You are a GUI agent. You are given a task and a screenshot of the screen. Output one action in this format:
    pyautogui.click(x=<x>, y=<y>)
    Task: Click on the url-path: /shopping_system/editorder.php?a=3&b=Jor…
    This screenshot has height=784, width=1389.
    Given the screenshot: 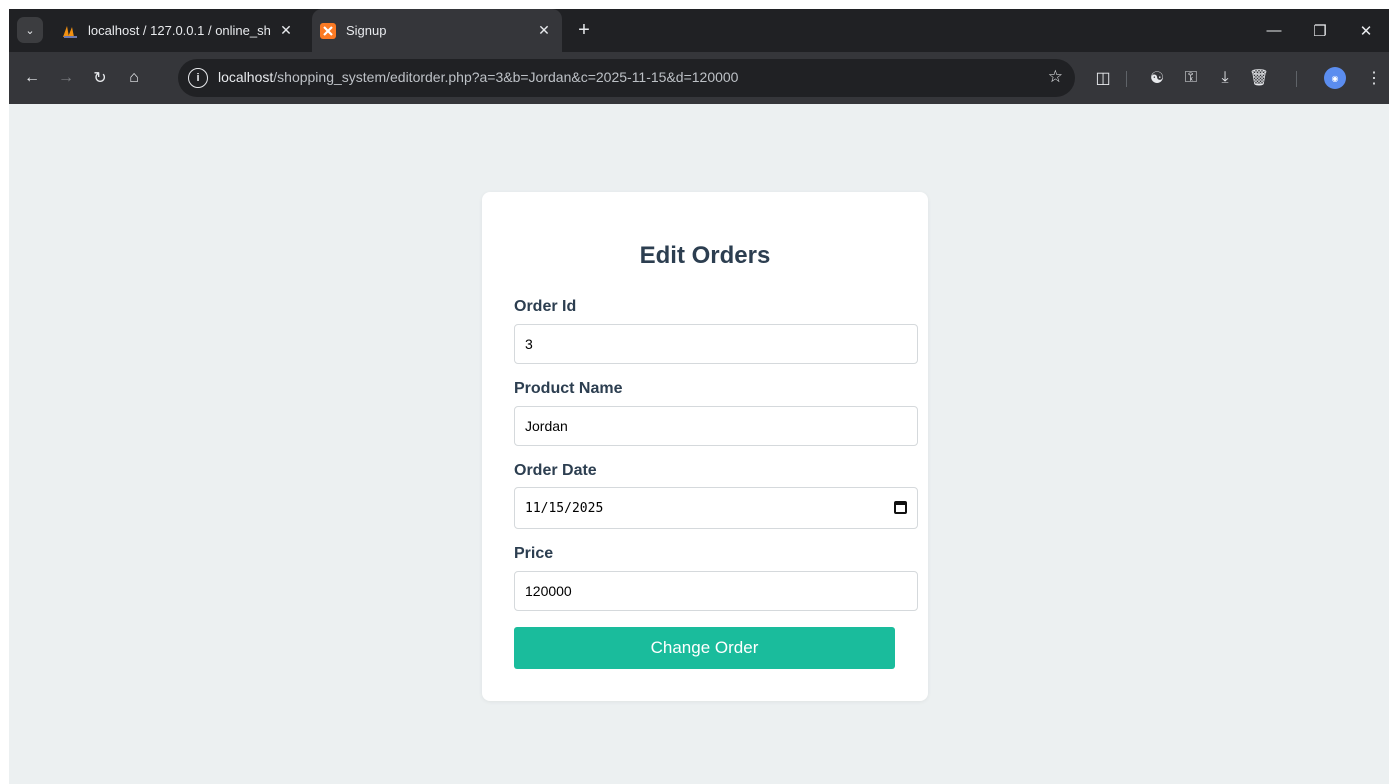 What is the action you would take?
    pyautogui.click(x=506, y=77)
    